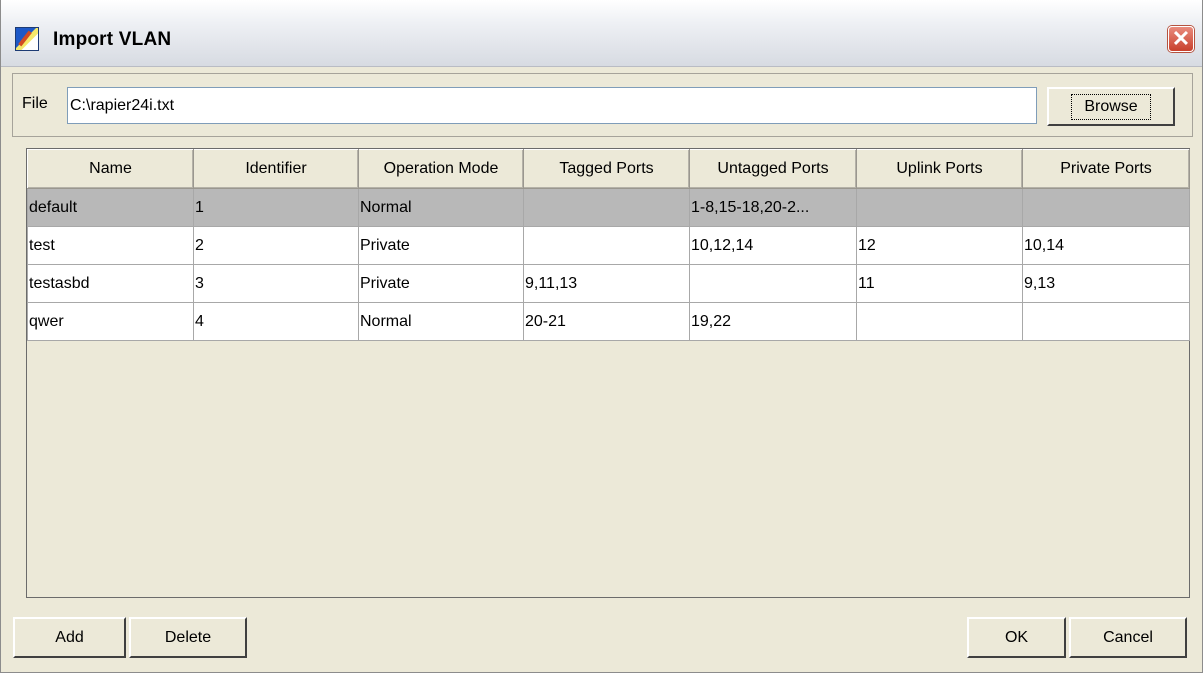  What do you see at coordinates (110, 245) in the screenshot?
I see `cell-name: test` at bounding box center [110, 245].